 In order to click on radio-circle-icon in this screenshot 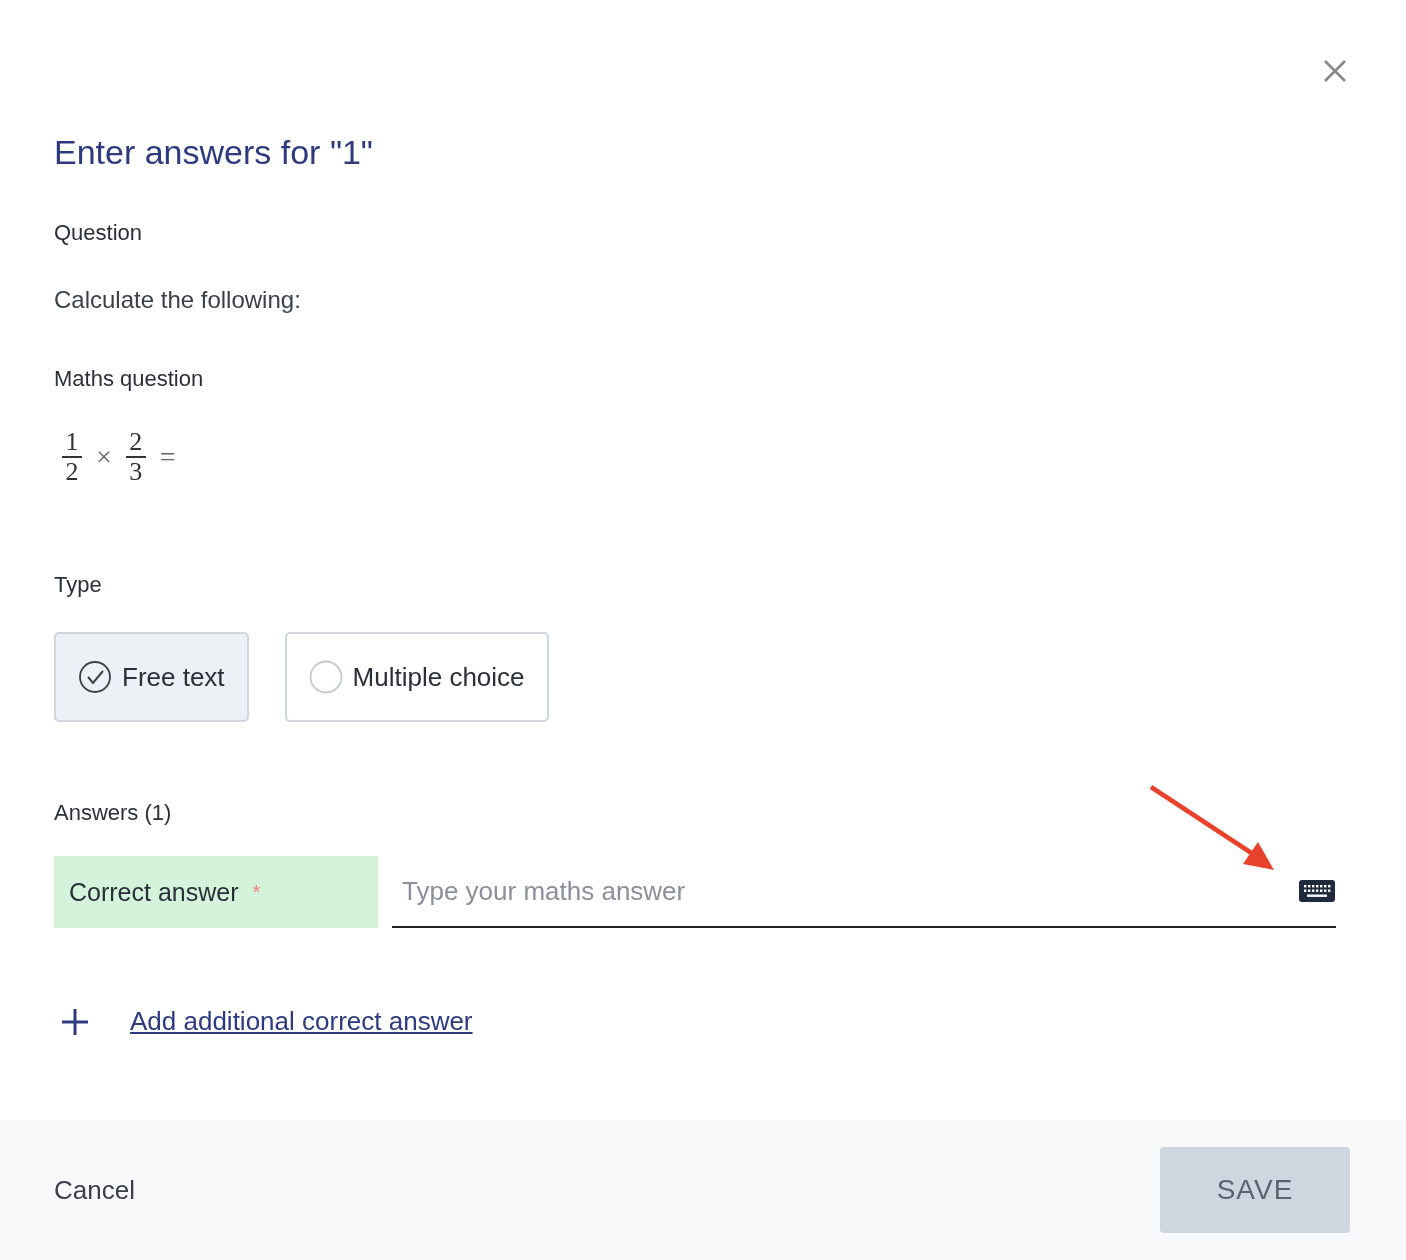, I will do `click(325, 677)`.